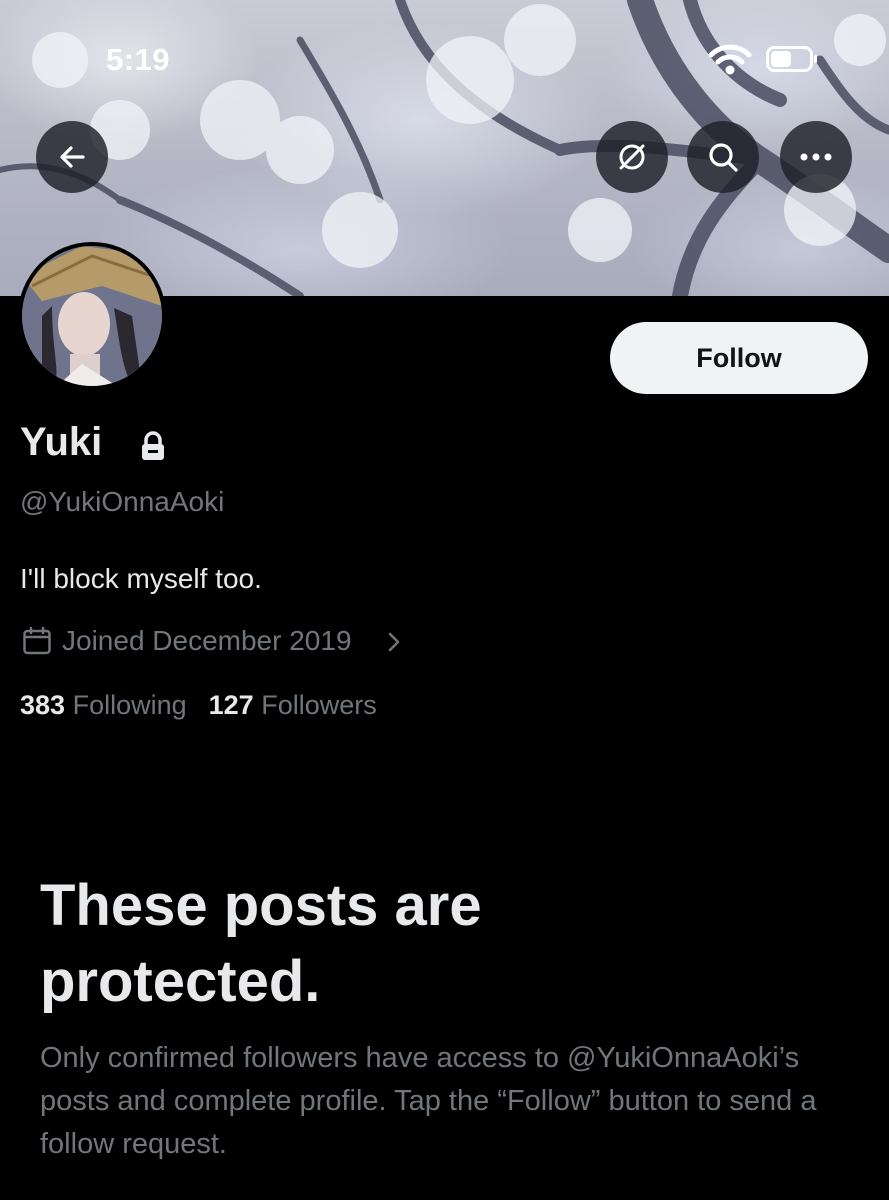 The width and height of the screenshot is (889, 1200). Describe the element at coordinates (43, 705) in the screenshot. I see `following-count: 383` at that location.